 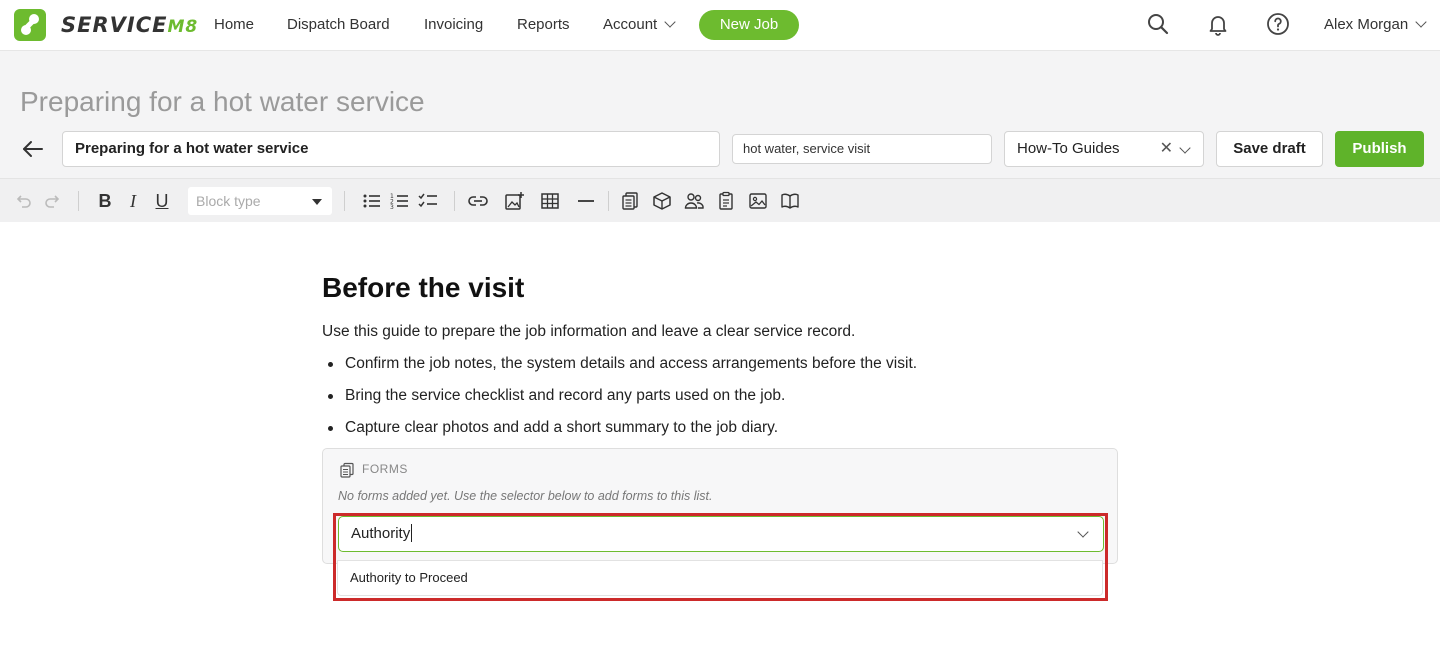 I want to click on search-icon, so click(x=1159, y=25).